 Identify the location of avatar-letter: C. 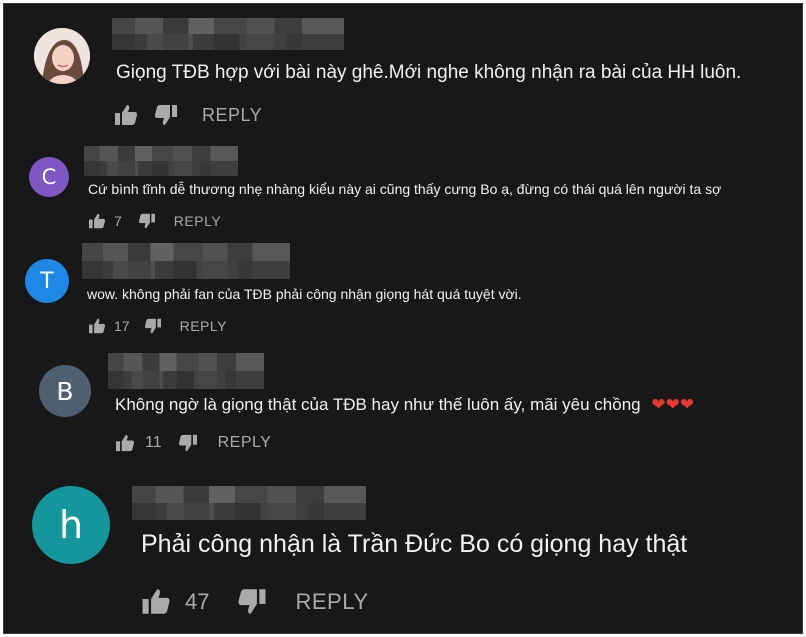
(49, 177).